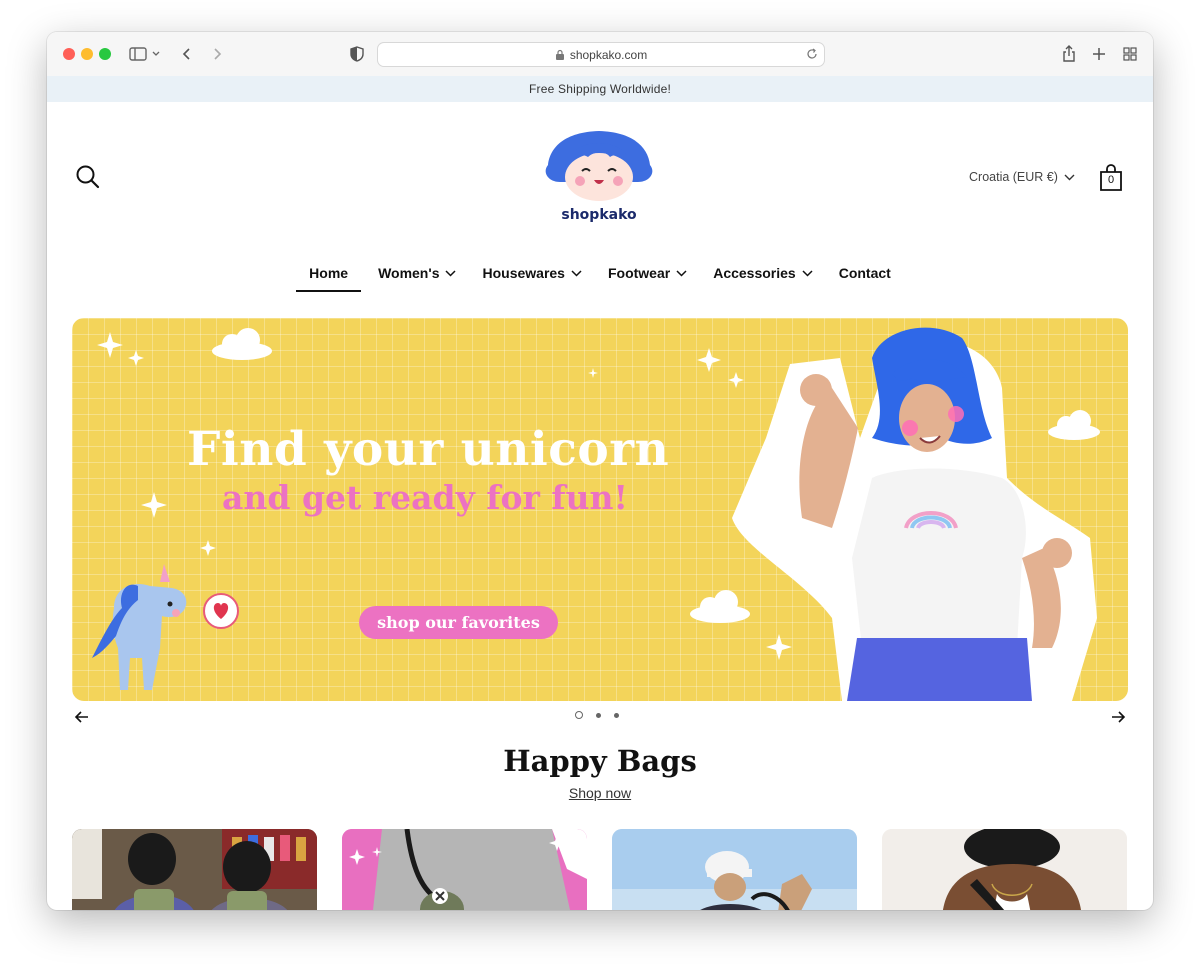 The width and height of the screenshot is (1200, 972). I want to click on share-icon, so click(1069, 54).